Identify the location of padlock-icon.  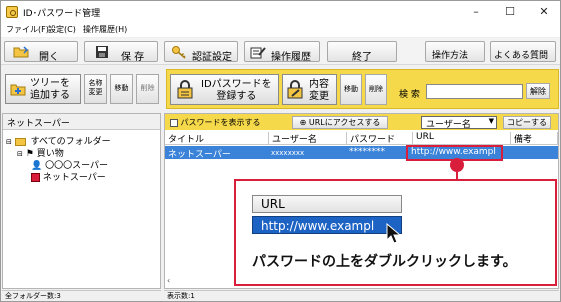
(185, 92).